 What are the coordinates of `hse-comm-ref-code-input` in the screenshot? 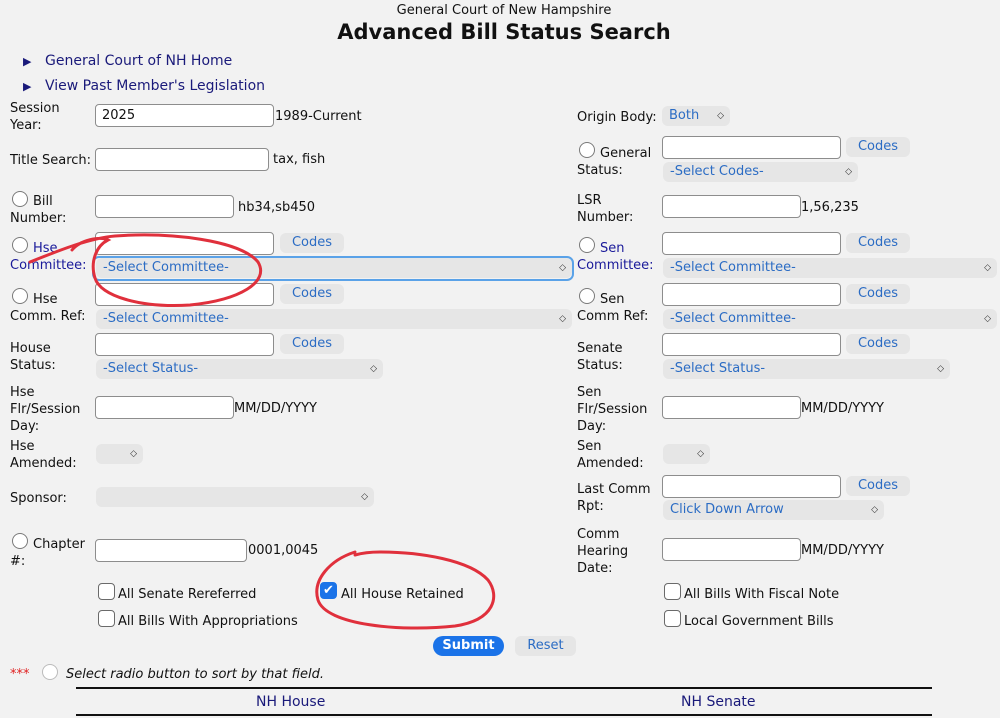 It's located at (184, 294).